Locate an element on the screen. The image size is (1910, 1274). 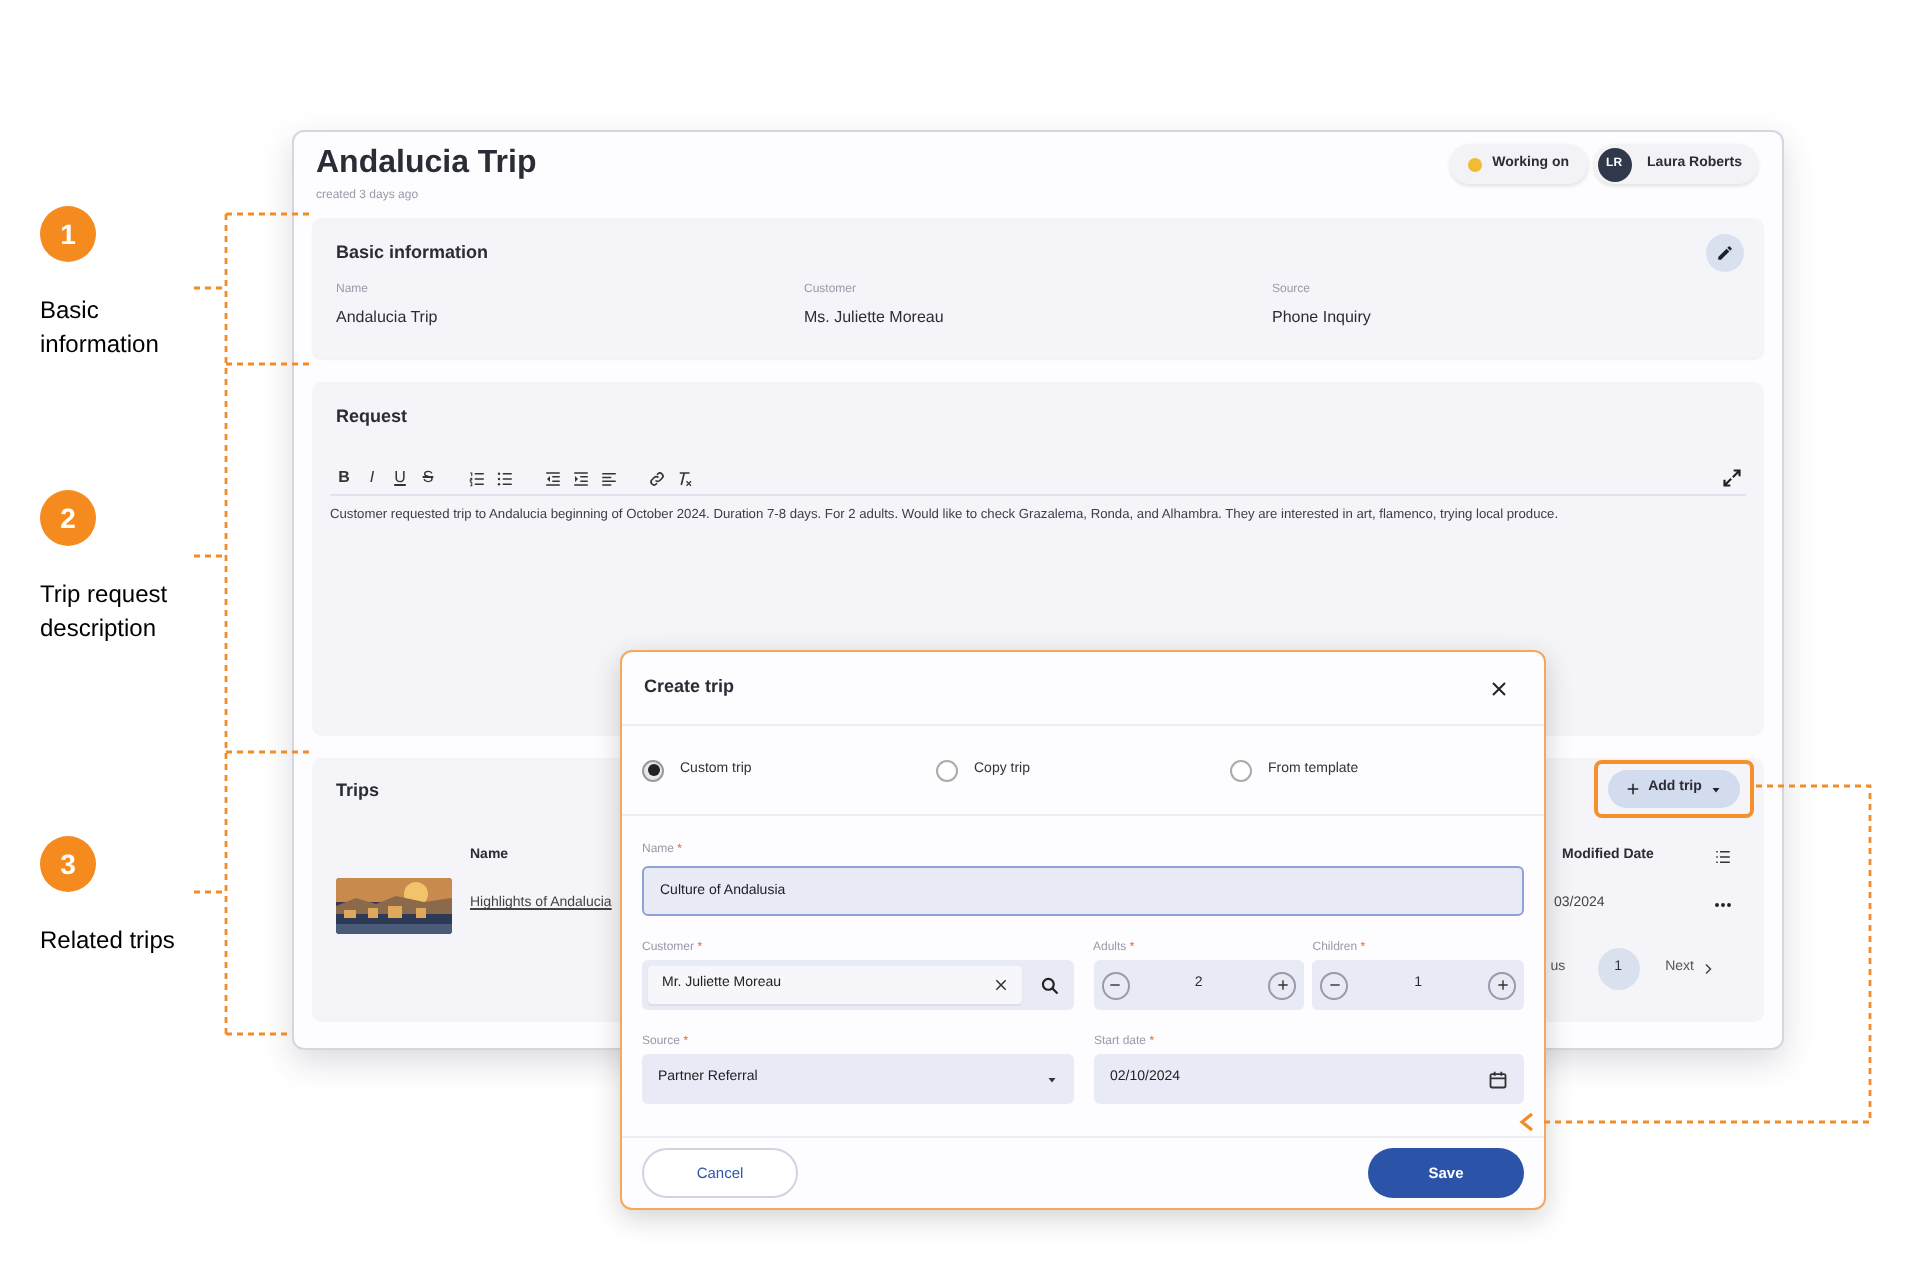
field-value: Andalucia Trip is located at coordinates (388, 318).